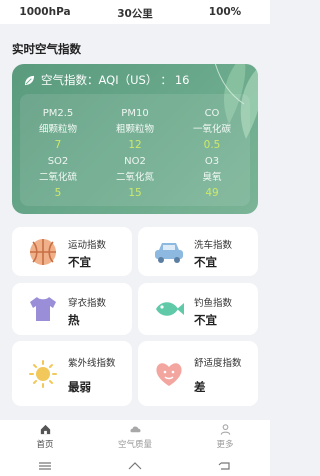 This screenshot has width=320, height=476. I want to click on pollutant-code: PM10, so click(135, 113).